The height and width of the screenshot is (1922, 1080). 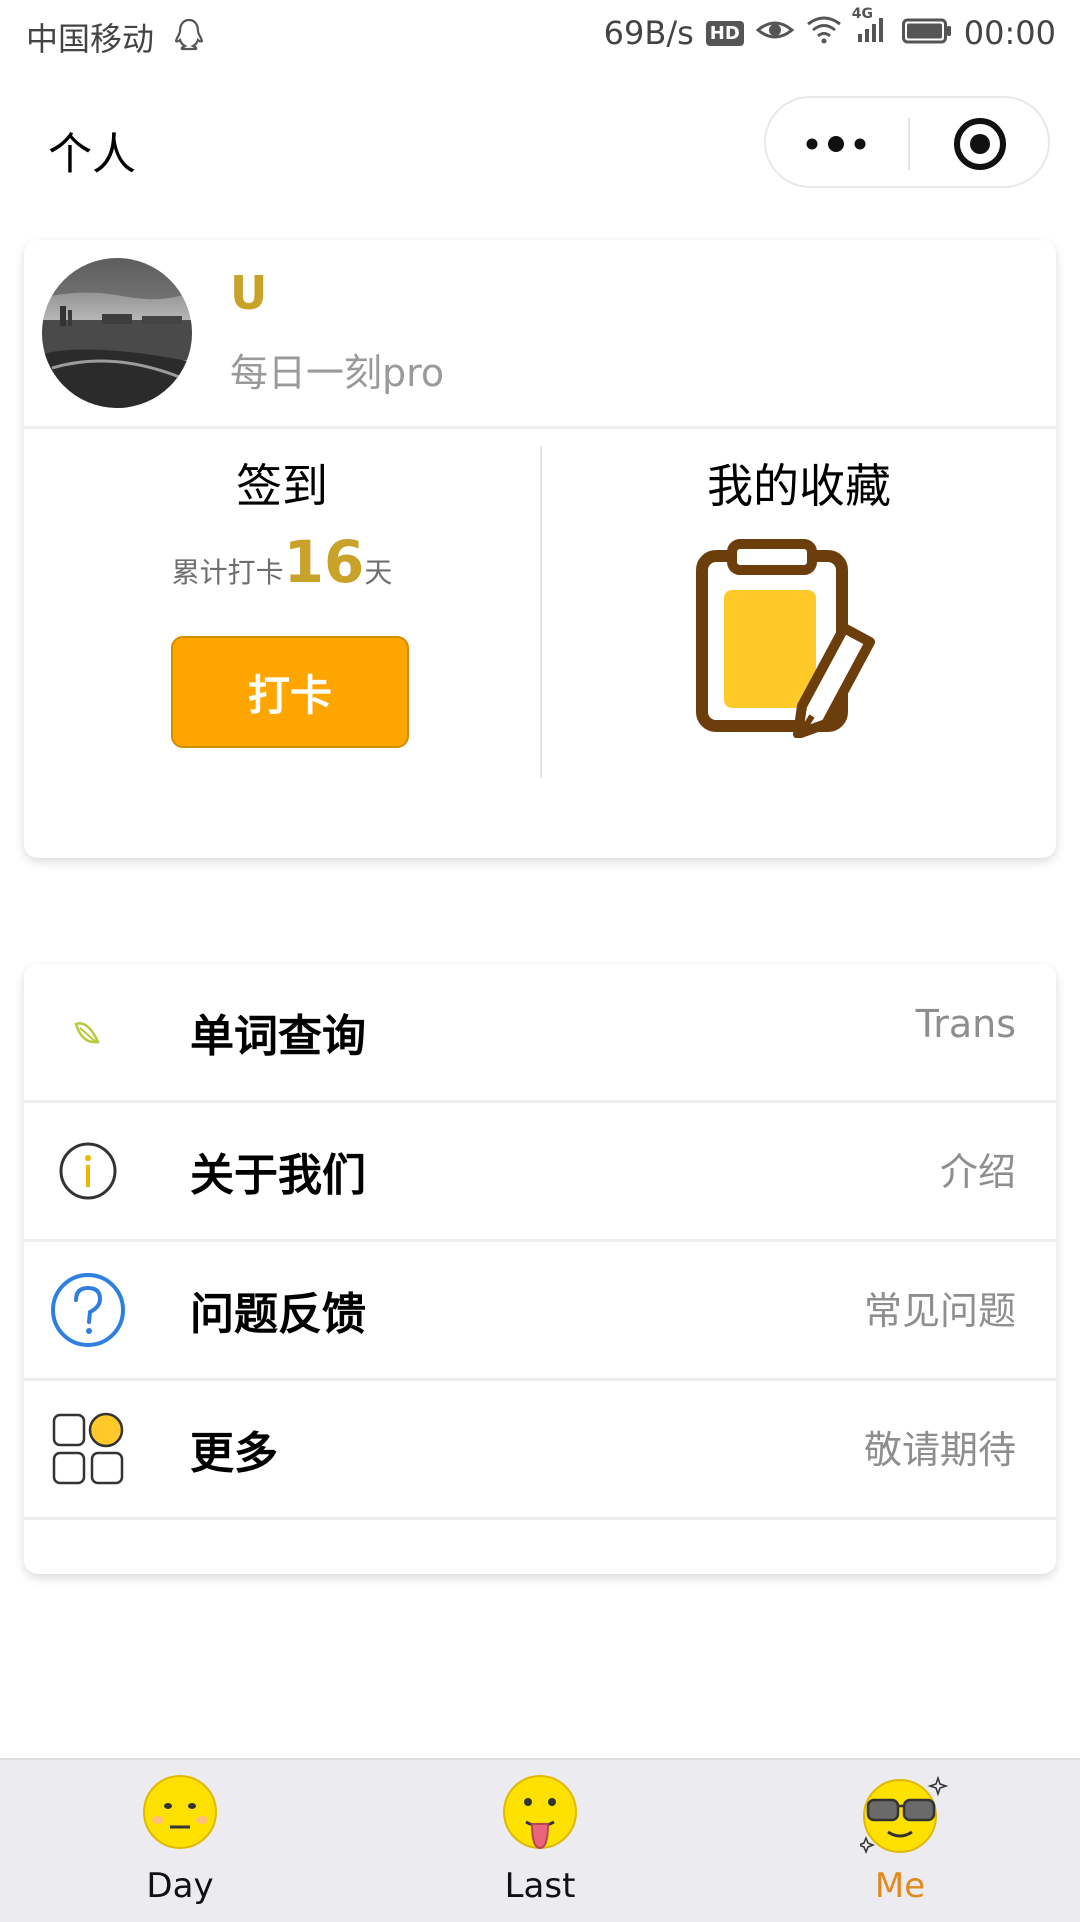 I want to click on mini-program-capsule, so click(x=907, y=142).